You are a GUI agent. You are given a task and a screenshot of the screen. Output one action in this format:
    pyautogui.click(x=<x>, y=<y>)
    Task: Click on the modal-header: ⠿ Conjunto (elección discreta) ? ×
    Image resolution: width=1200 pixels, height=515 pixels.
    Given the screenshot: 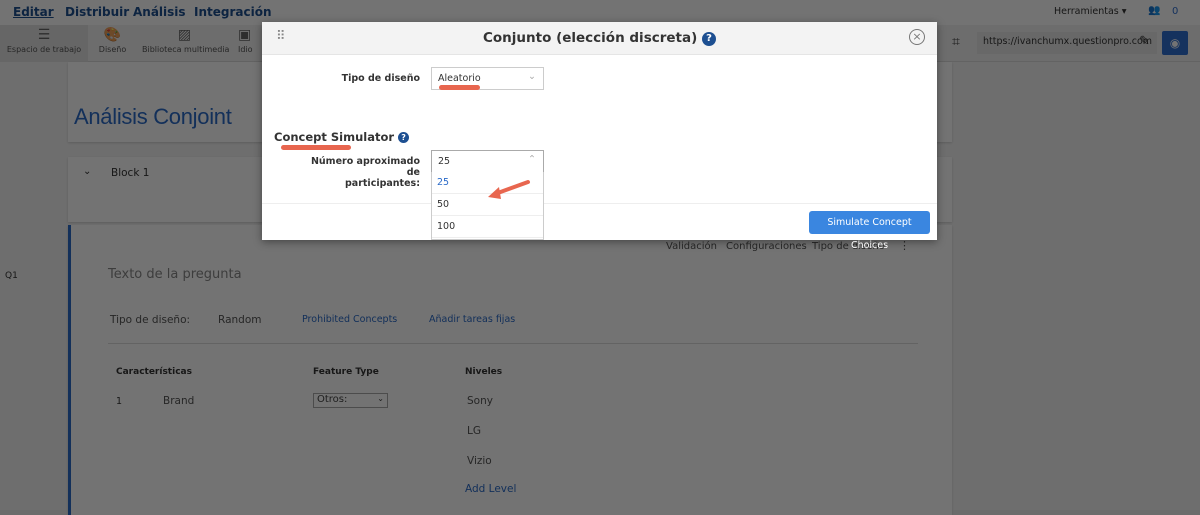 What is the action you would take?
    pyautogui.click(x=599, y=38)
    